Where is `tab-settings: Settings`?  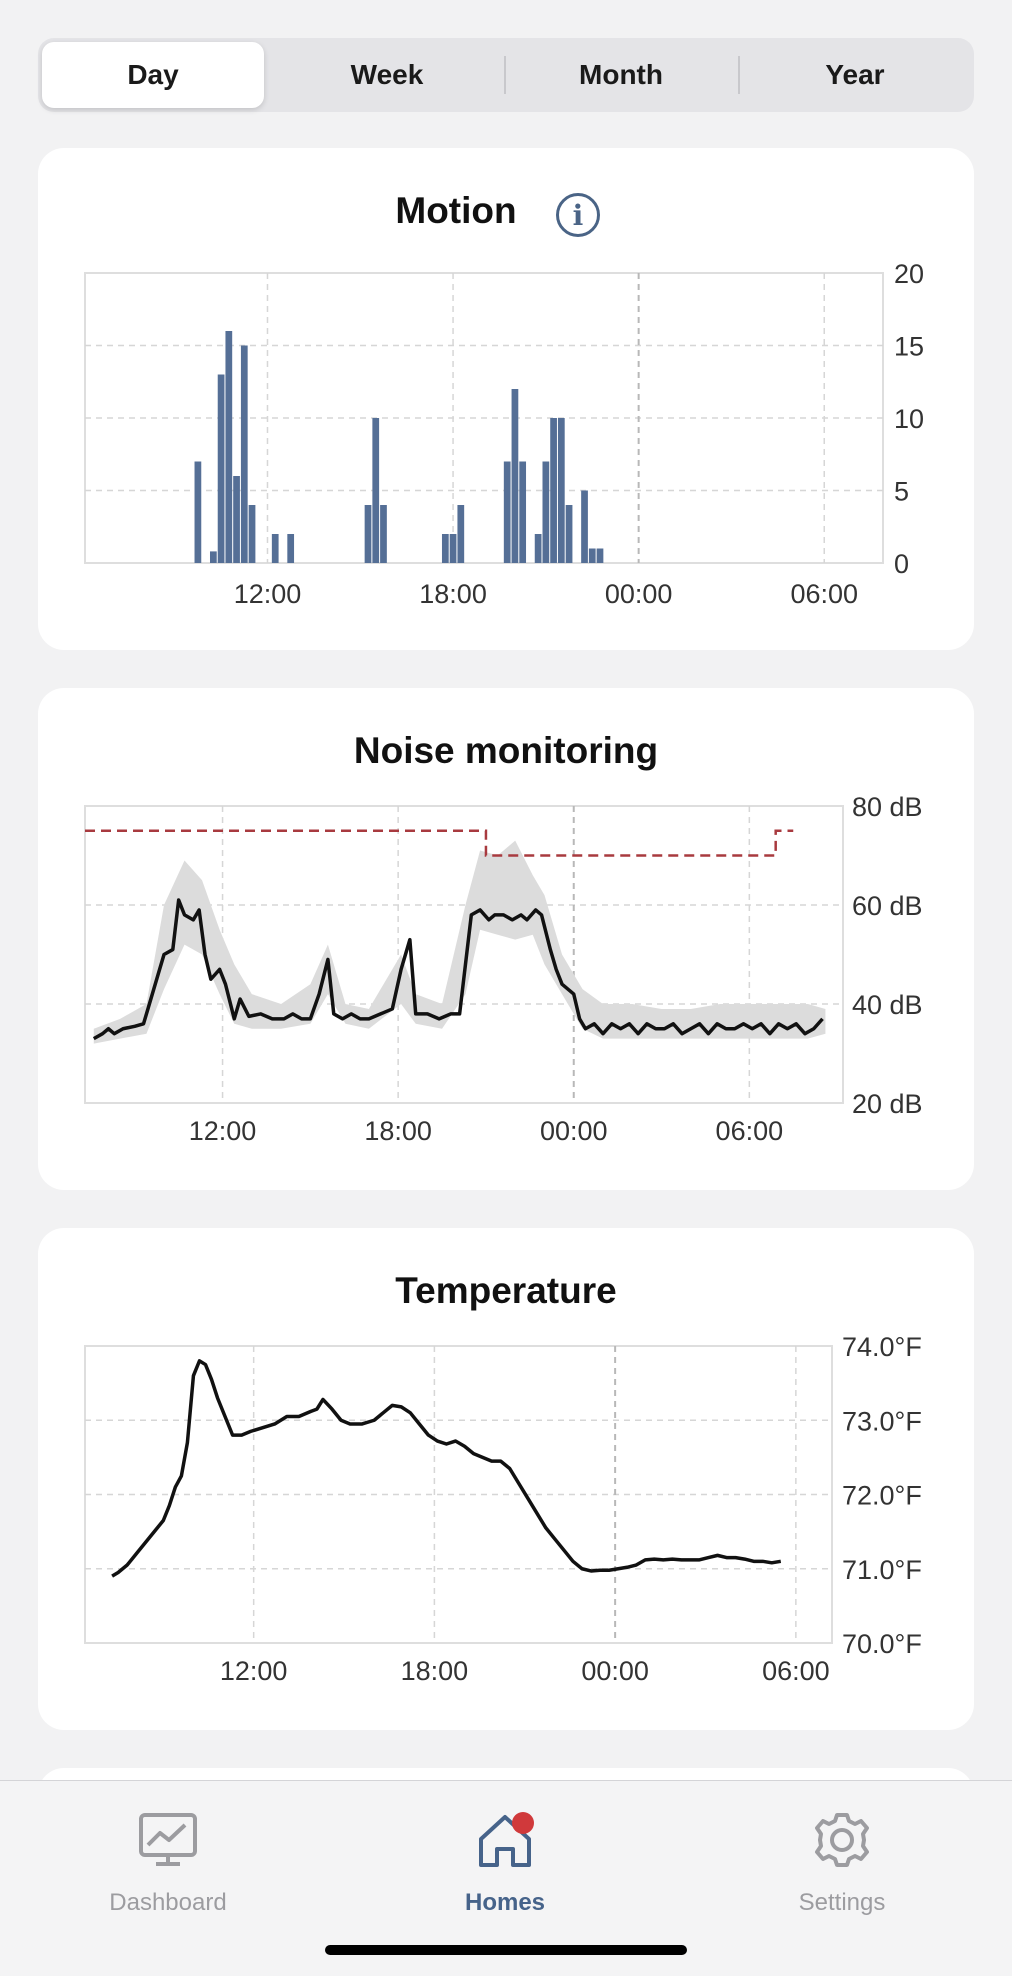
tab-settings: Settings is located at coordinates (842, 1855).